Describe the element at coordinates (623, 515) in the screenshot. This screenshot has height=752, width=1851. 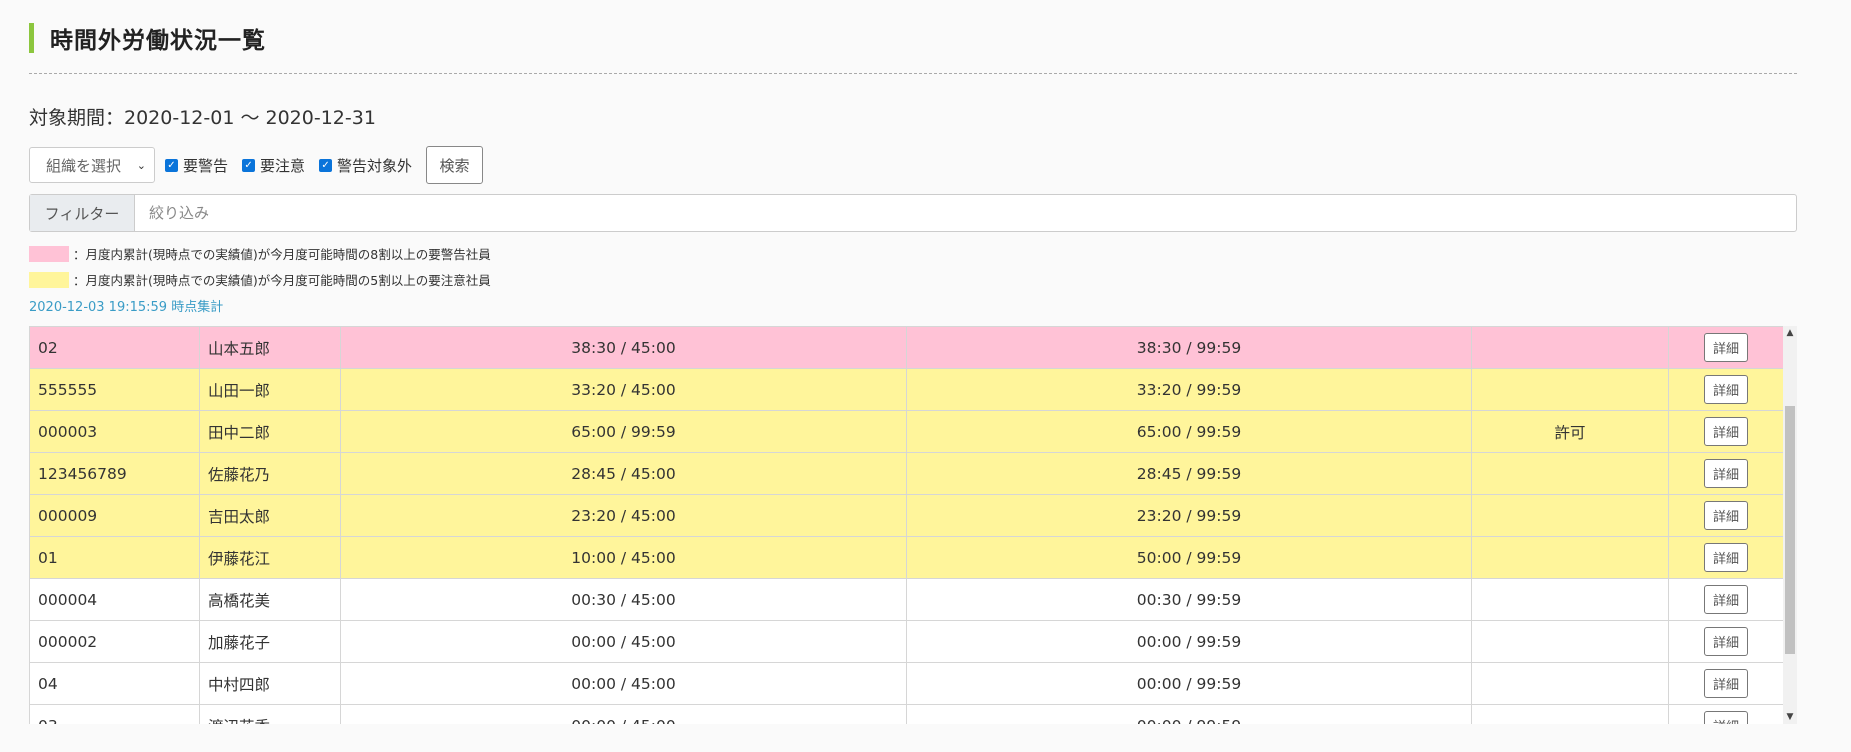
I see `monthly-hours-cell: 23:20 / 45:00` at that location.